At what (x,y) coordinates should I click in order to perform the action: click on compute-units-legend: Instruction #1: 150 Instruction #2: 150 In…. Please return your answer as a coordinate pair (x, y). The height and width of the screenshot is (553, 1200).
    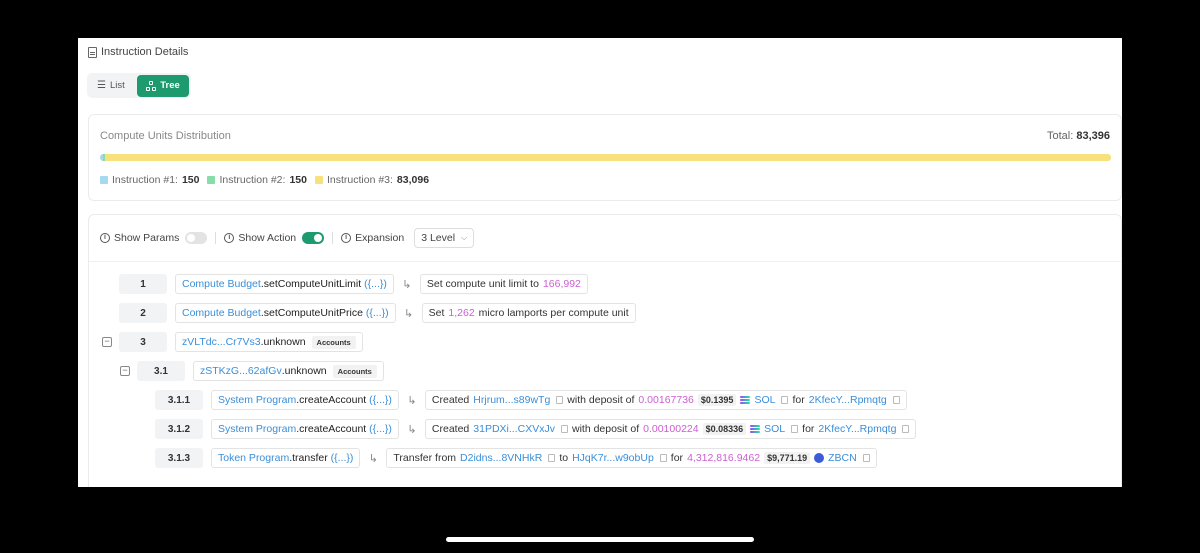
    Looking at the image, I should click on (264, 180).